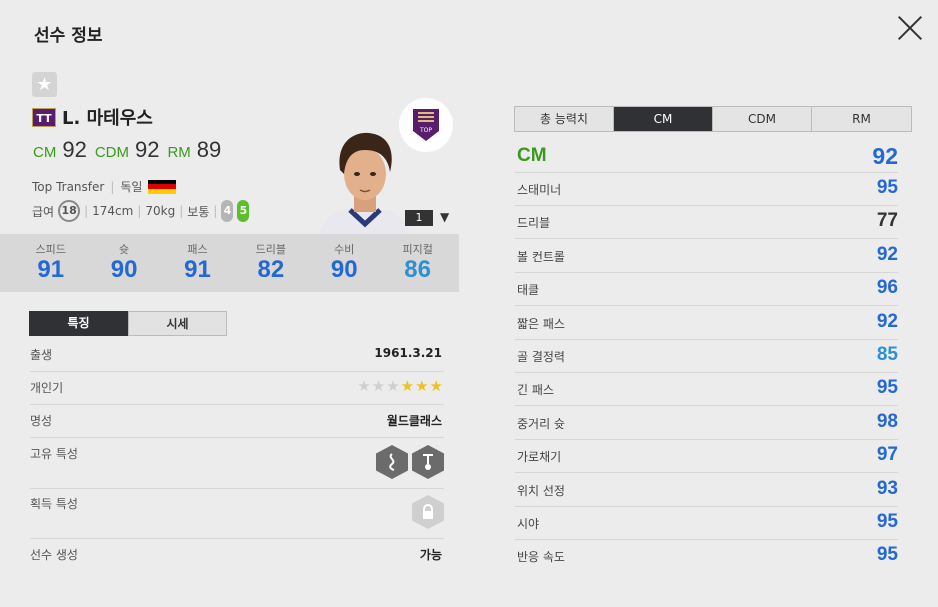 This screenshot has width=938, height=607. Describe the element at coordinates (910, 28) in the screenshot. I see `close-icon` at that location.